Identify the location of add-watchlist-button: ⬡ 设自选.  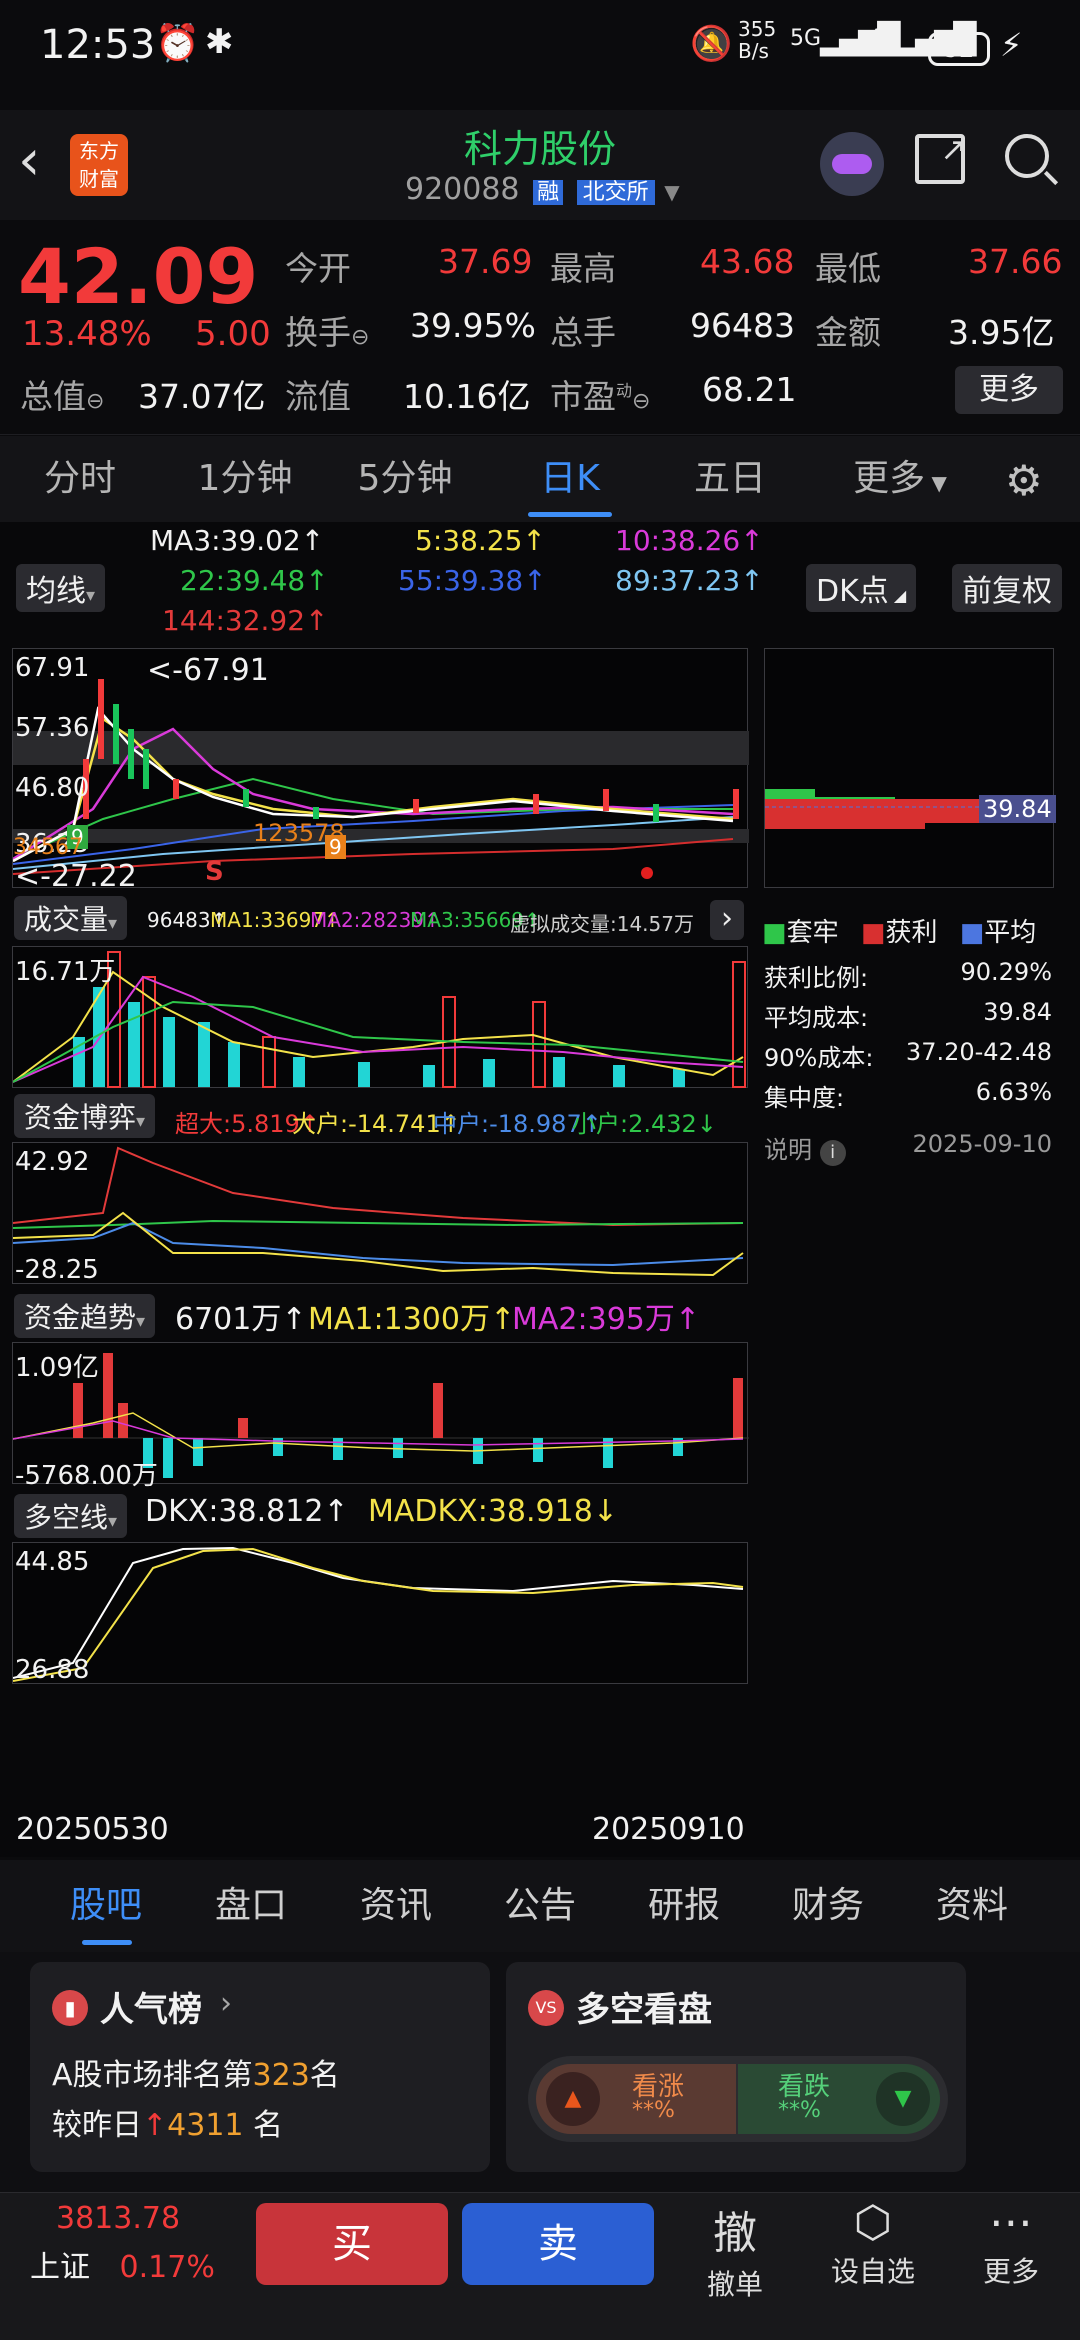
(873, 2241).